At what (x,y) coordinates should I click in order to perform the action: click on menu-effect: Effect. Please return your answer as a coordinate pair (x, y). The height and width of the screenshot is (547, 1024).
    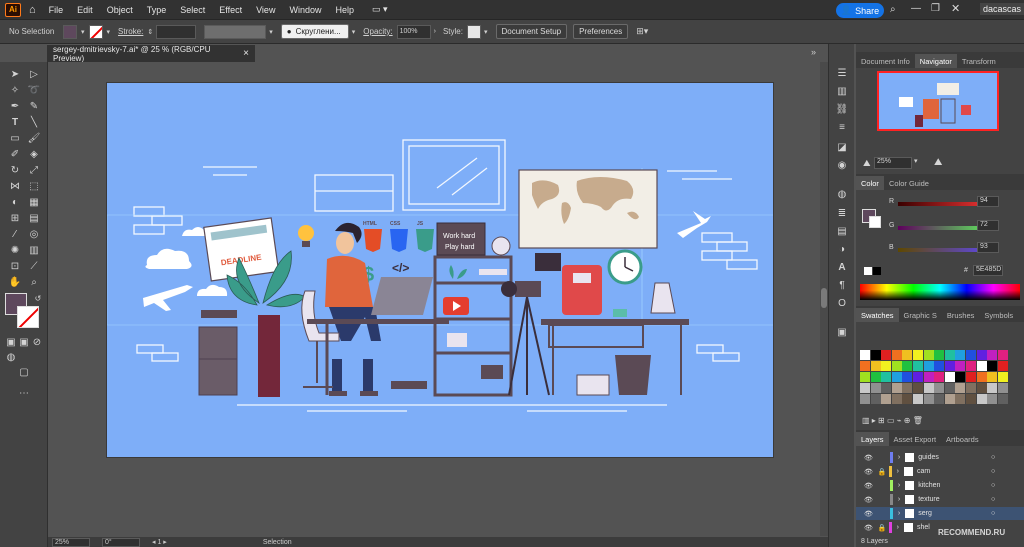
    Looking at the image, I should click on (230, 10).